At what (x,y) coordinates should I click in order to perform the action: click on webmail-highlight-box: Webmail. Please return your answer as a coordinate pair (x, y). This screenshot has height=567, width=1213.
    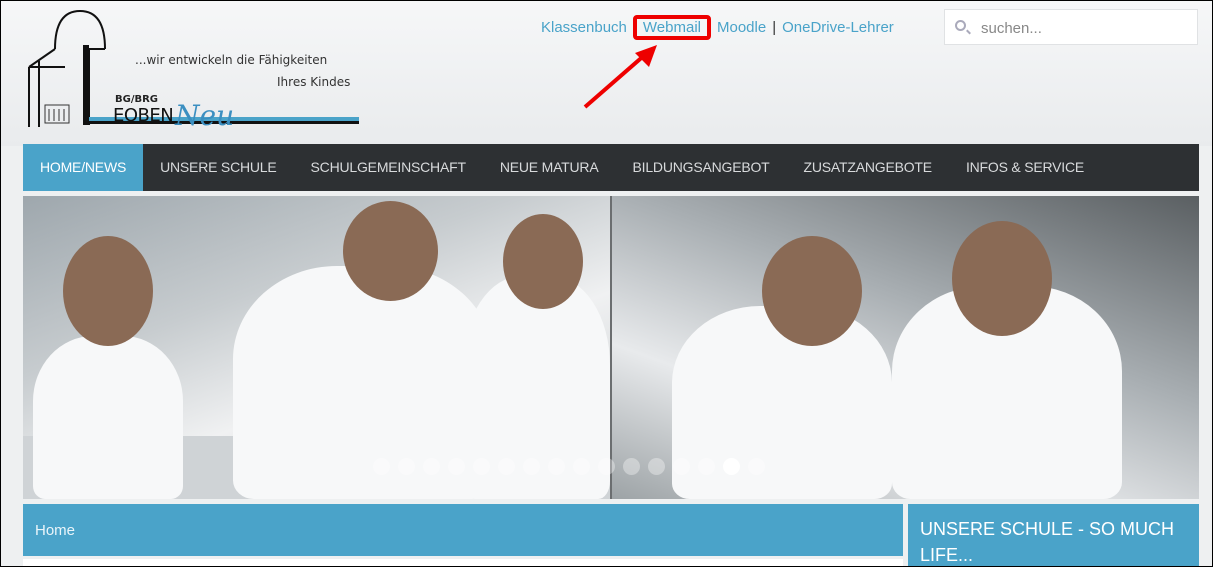
    Looking at the image, I should click on (671, 27).